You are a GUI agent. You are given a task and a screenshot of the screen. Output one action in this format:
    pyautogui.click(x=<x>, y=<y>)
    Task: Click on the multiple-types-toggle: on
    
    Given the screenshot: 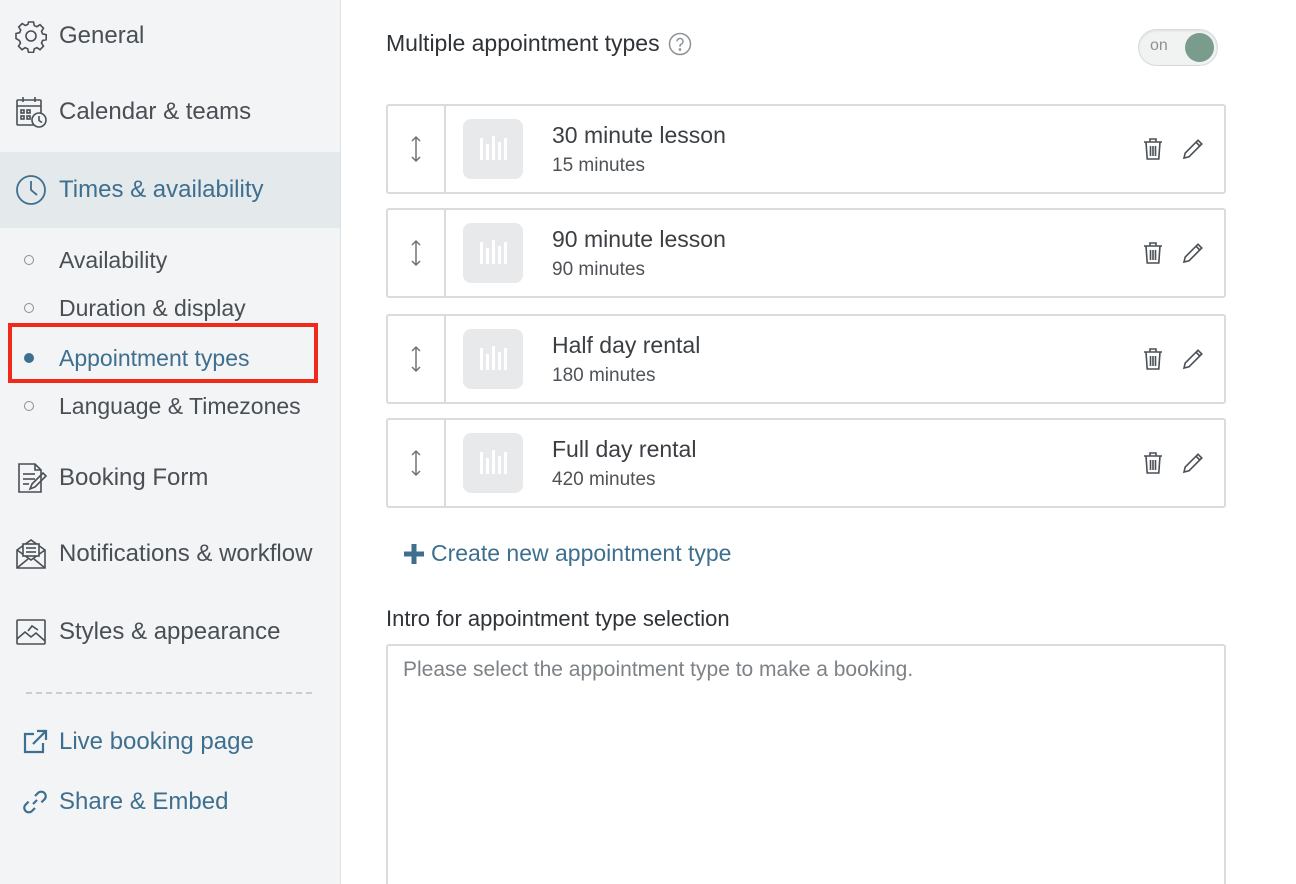 What is the action you would take?
    pyautogui.click(x=1178, y=47)
    